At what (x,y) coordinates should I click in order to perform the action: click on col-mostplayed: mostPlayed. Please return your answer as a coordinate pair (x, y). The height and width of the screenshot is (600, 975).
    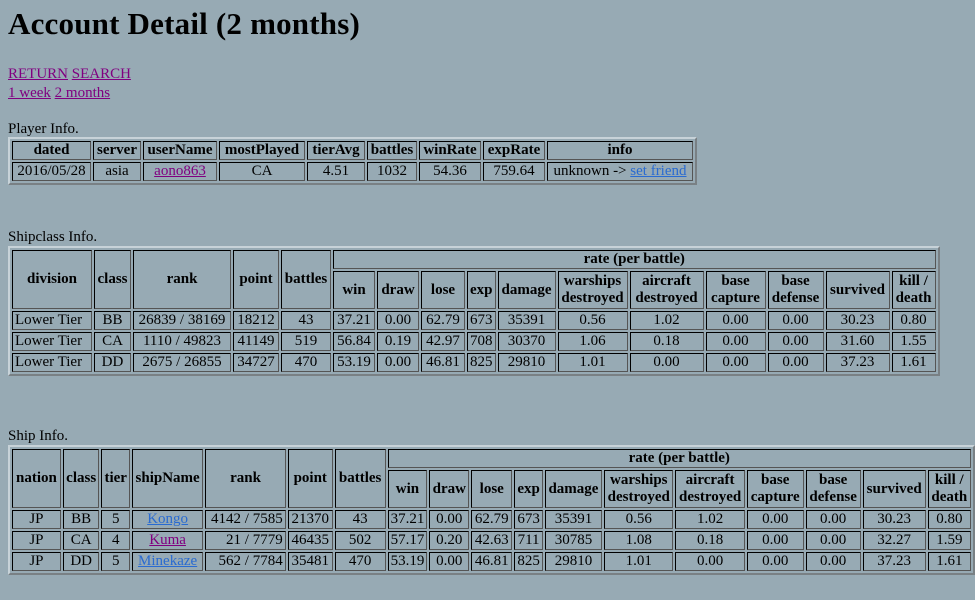
    Looking at the image, I should click on (262, 150).